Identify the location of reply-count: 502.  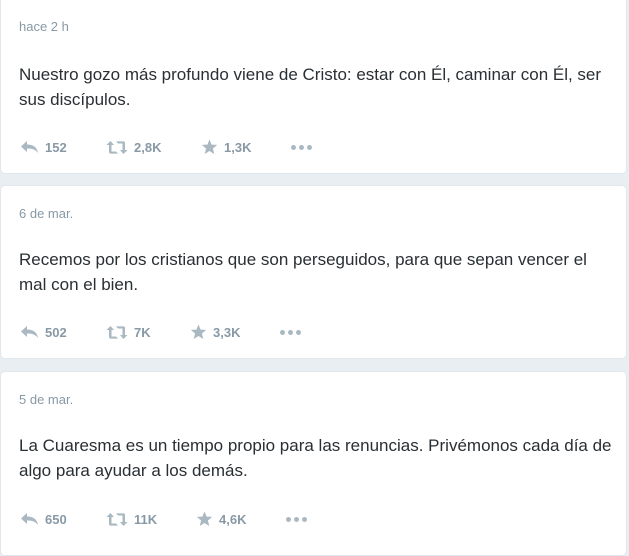
(56, 332).